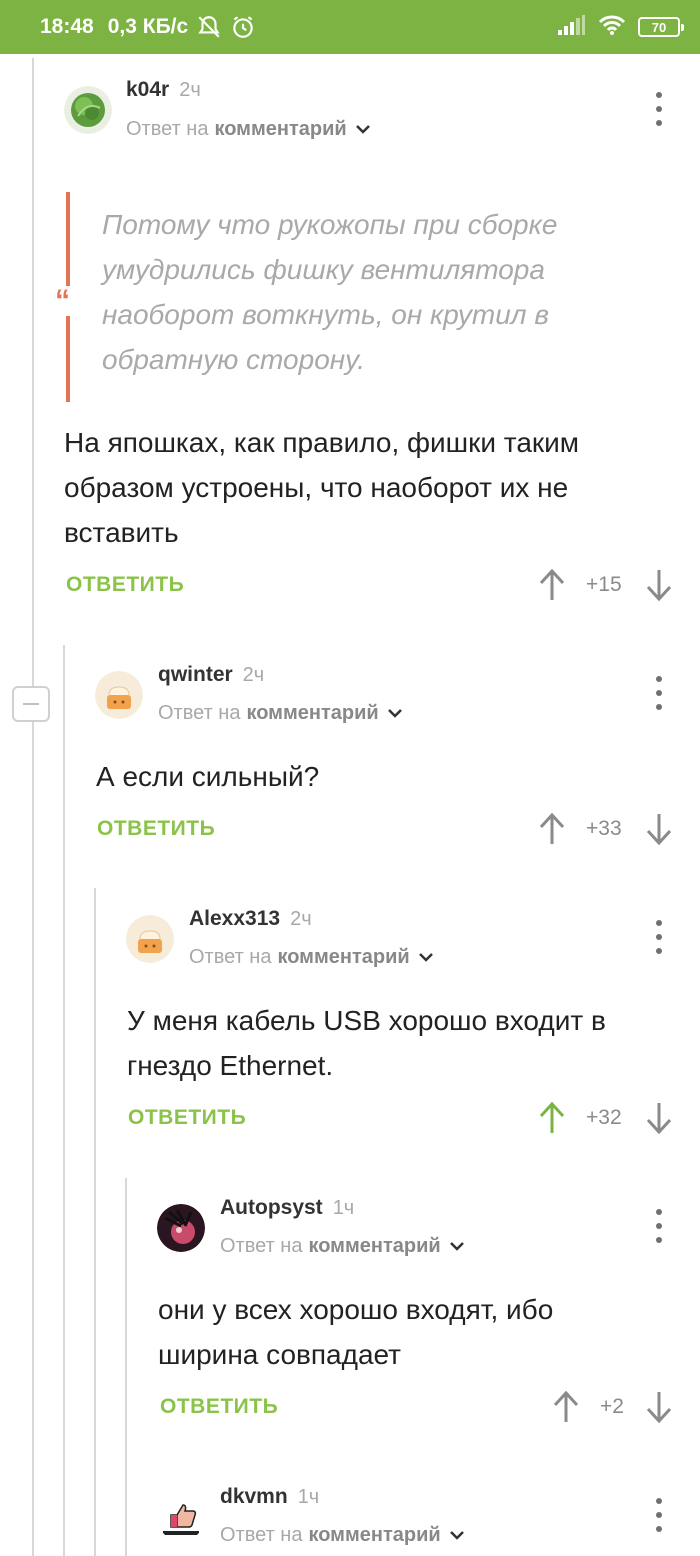 The height and width of the screenshot is (1556, 700). I want to click on minus-icon, so click(31, 704).